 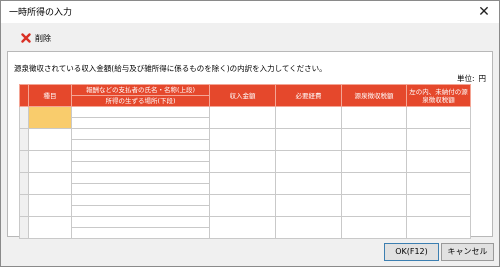 I want to click on row-header-corner, so click(x=24, y=95).